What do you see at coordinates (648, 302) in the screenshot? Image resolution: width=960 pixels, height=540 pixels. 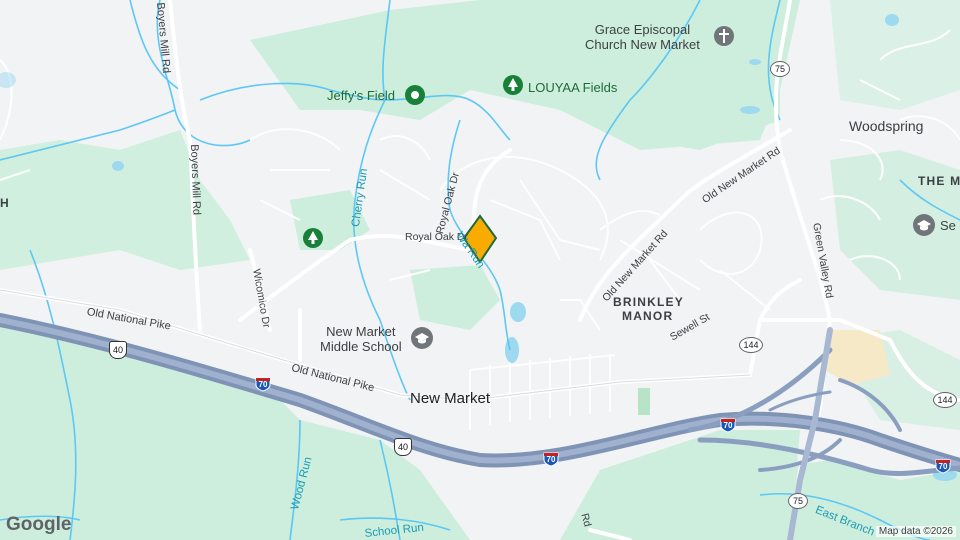 I see `area-label-brinkley: BRINKLEY` at bounding box center [648, 302].